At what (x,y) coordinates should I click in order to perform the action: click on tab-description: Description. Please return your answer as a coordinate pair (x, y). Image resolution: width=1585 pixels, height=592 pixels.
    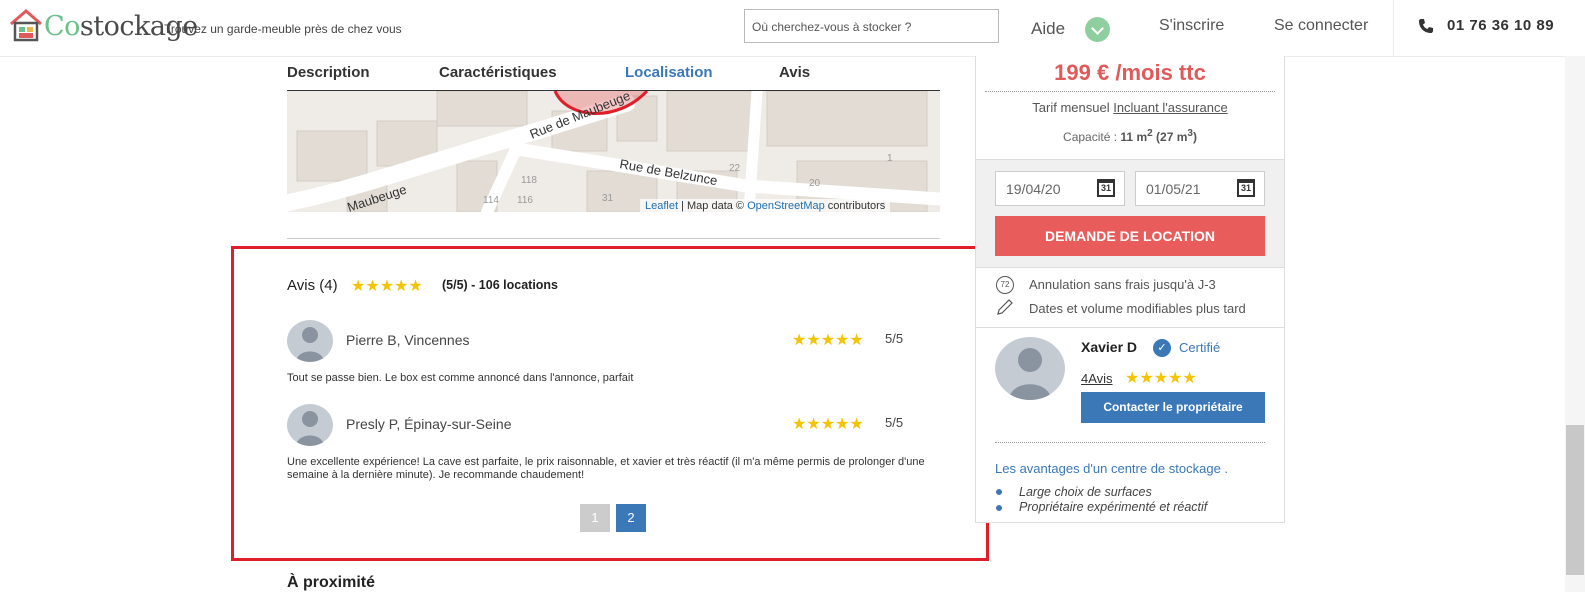
    Looking at the image, I should click on (328, 72).